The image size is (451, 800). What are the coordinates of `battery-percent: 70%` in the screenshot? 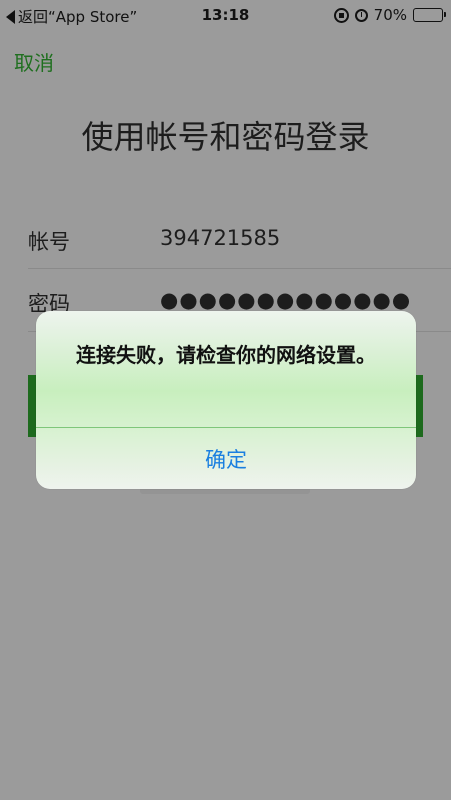 It's located at (390, 15).